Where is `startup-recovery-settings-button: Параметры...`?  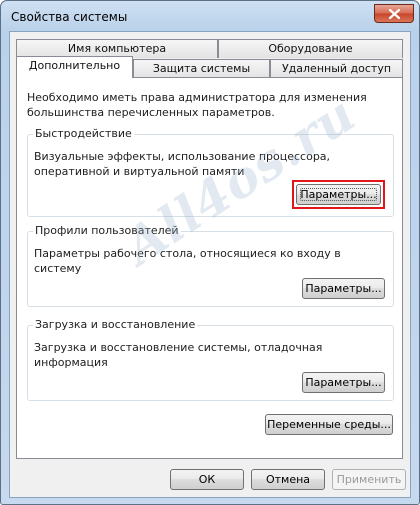
startup-recovery-settings-button: Параметры... is located at coordinates (343, 382).